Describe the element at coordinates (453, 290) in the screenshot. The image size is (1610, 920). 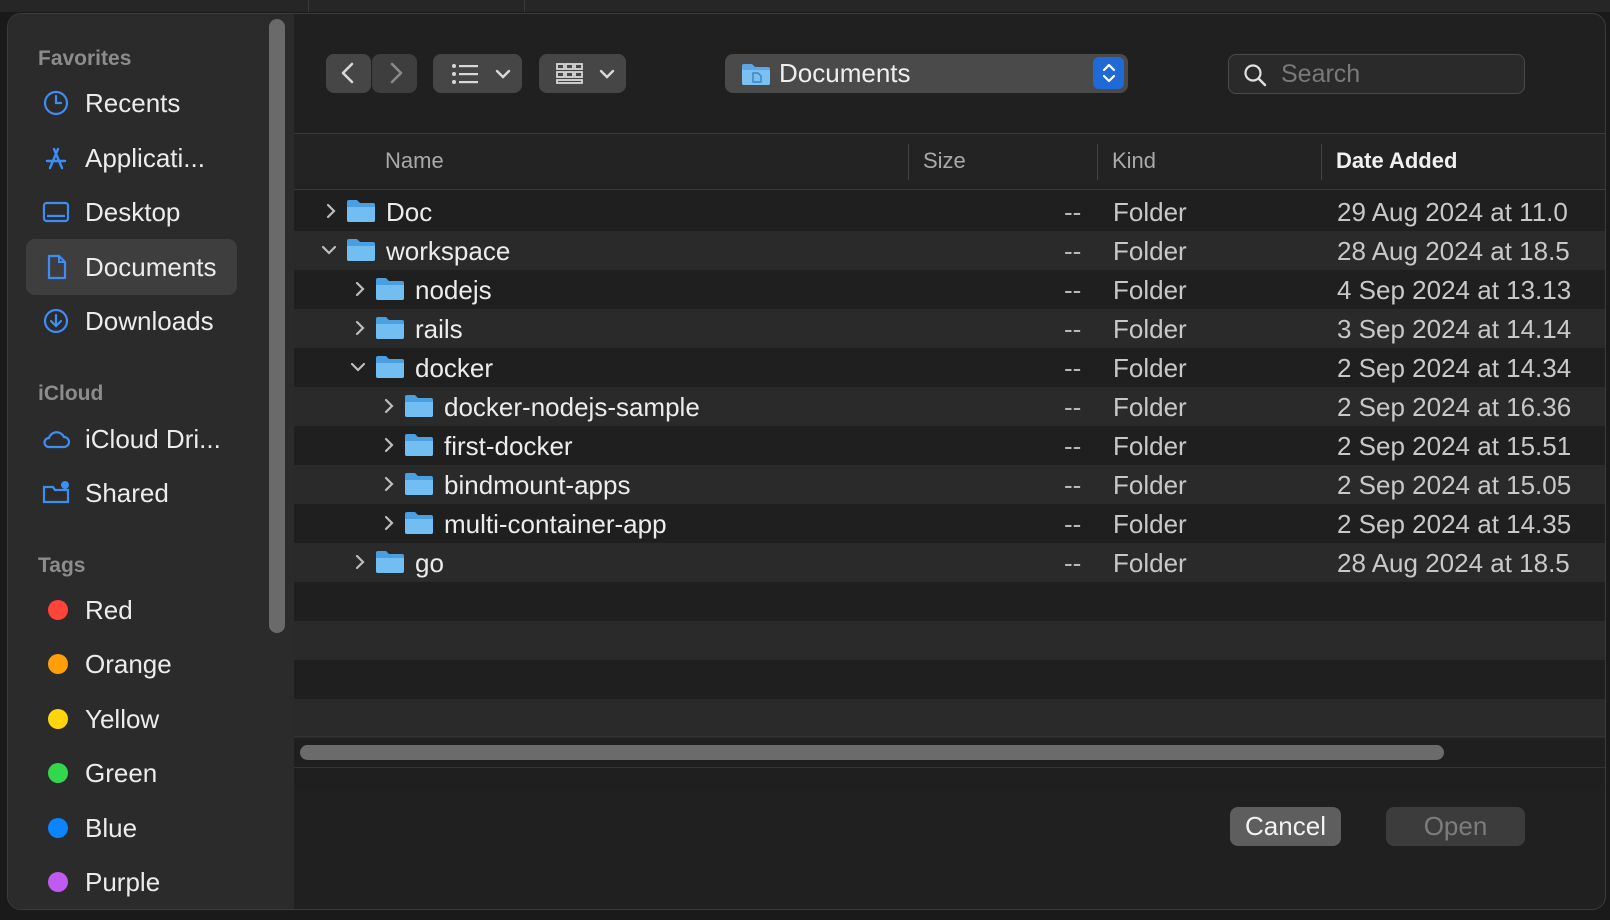
I see `file-name: nodejs` at that location.